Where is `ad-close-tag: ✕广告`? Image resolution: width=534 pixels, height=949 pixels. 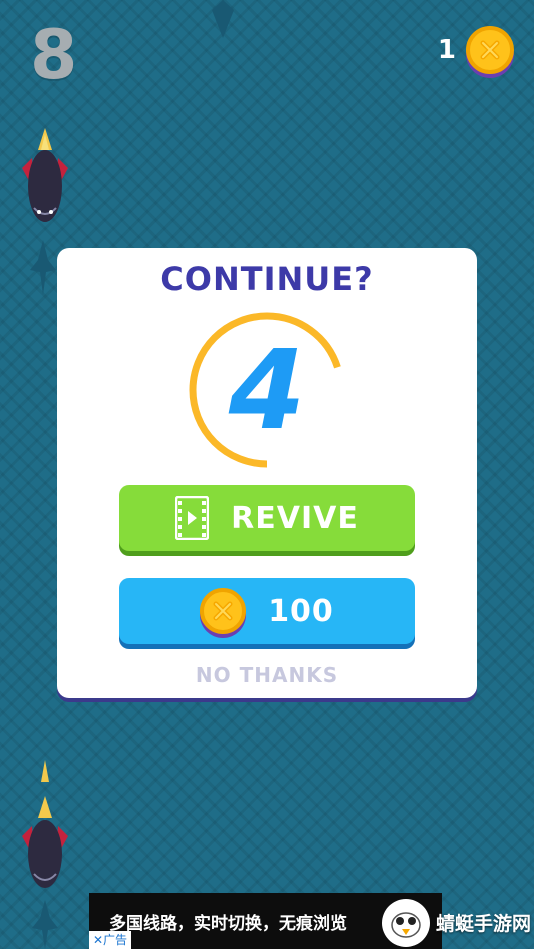 ad-close-tag: ✕广告 is located at coordinates (110, 940).